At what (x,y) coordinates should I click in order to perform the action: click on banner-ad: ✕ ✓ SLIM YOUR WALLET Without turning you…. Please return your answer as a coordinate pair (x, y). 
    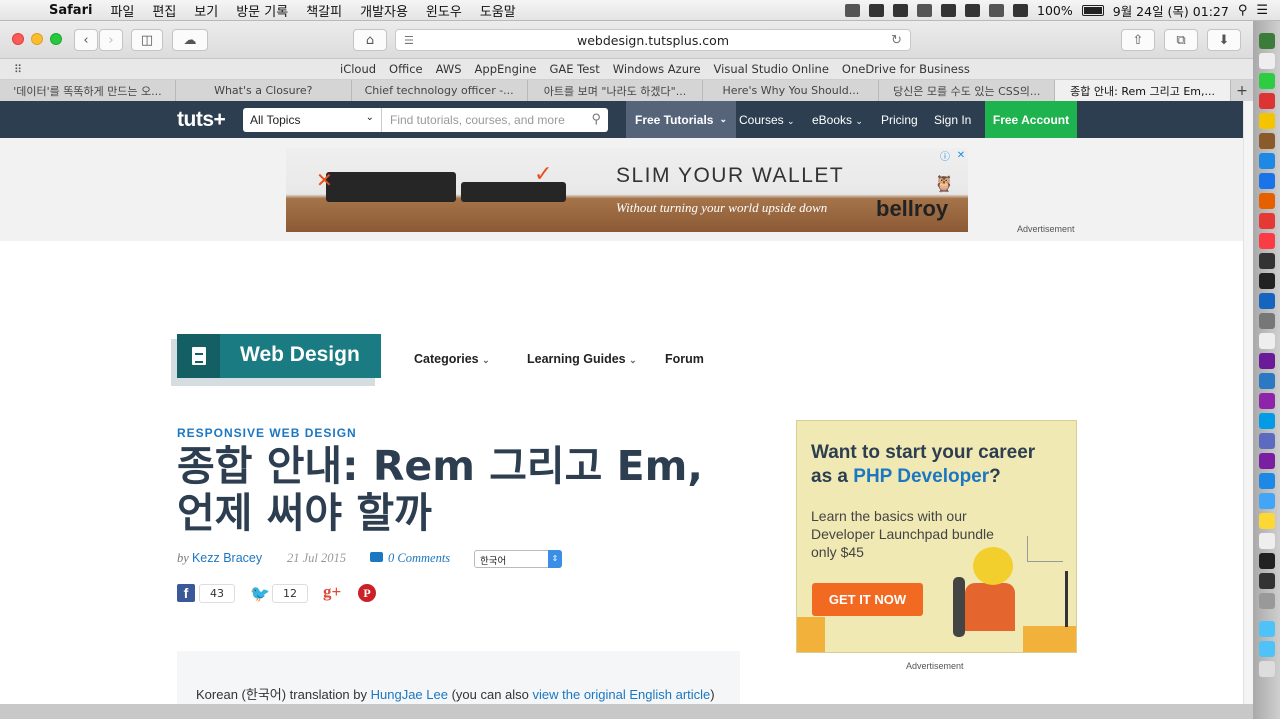
    Looking at the image, I should click on (627, 190).